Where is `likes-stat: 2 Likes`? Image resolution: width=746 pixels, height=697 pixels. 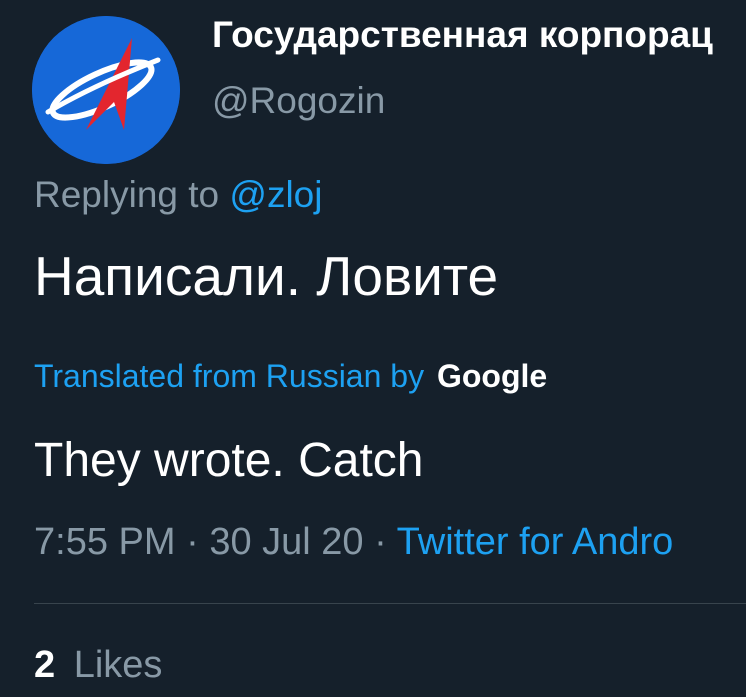
likes-stat: 2 Likes is located at coordinates (98, 665).